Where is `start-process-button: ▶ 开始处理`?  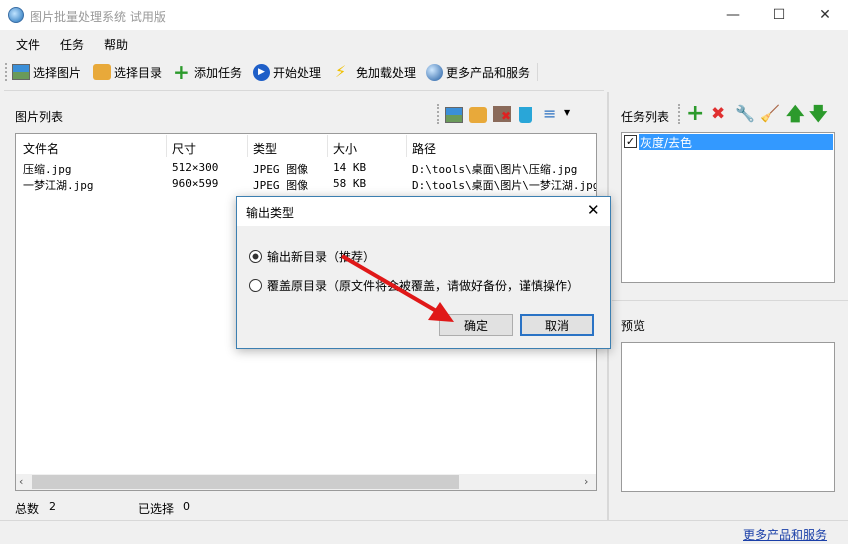 start-process-button: ▶ 开始处理 is located at coordinates (287, 72).